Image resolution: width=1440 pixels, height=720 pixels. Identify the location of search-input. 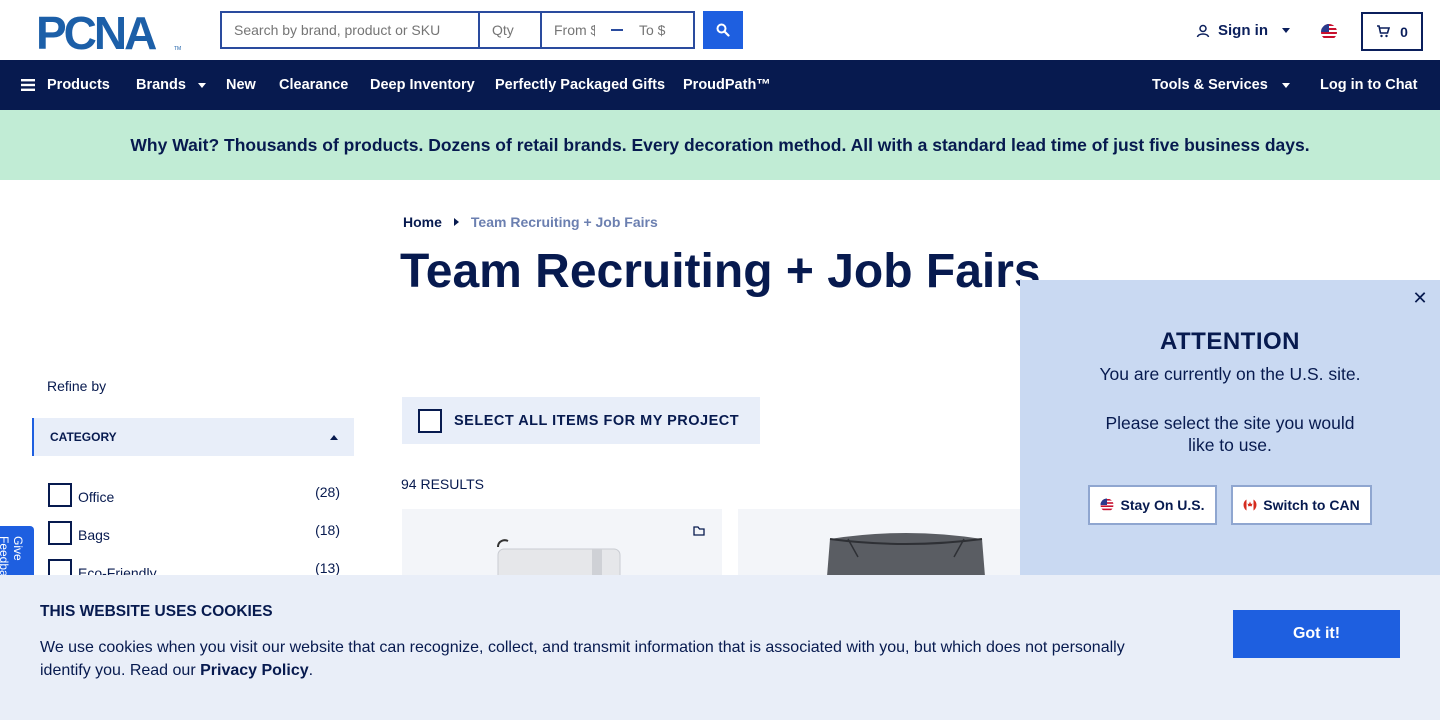
(349, 30).